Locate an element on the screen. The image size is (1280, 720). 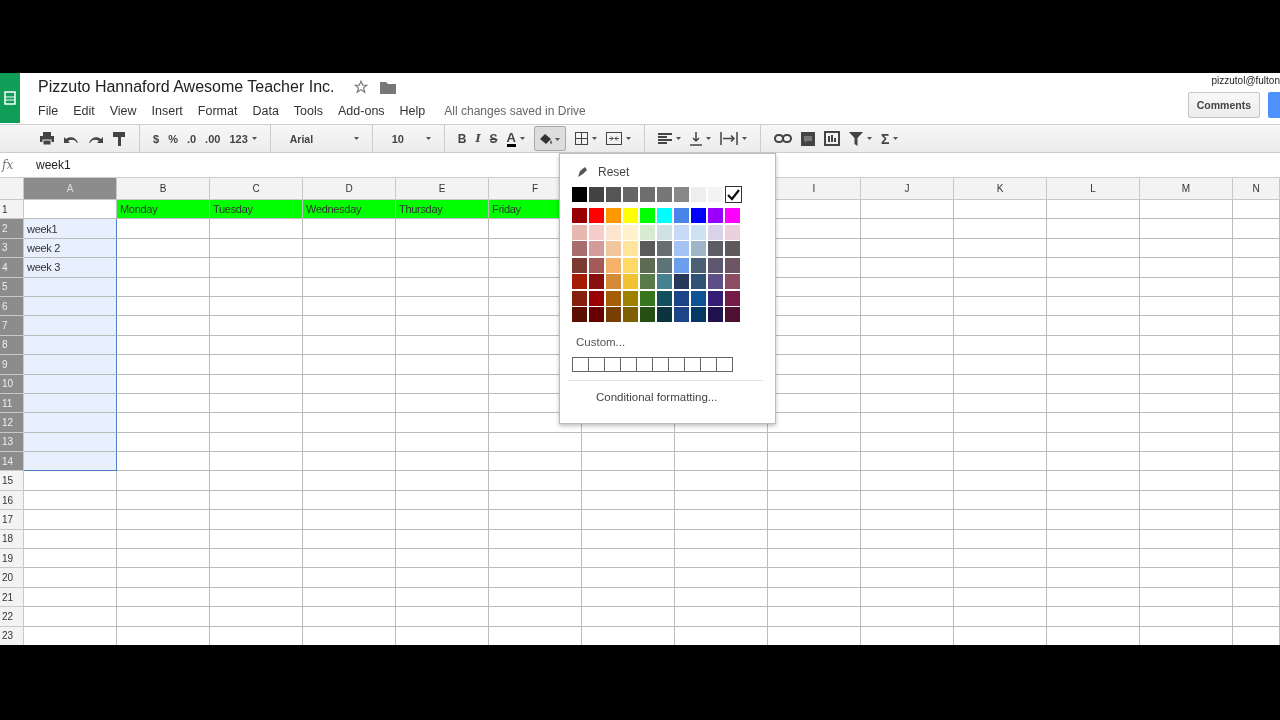
column-header: N is located at coordinates (1256, 189).